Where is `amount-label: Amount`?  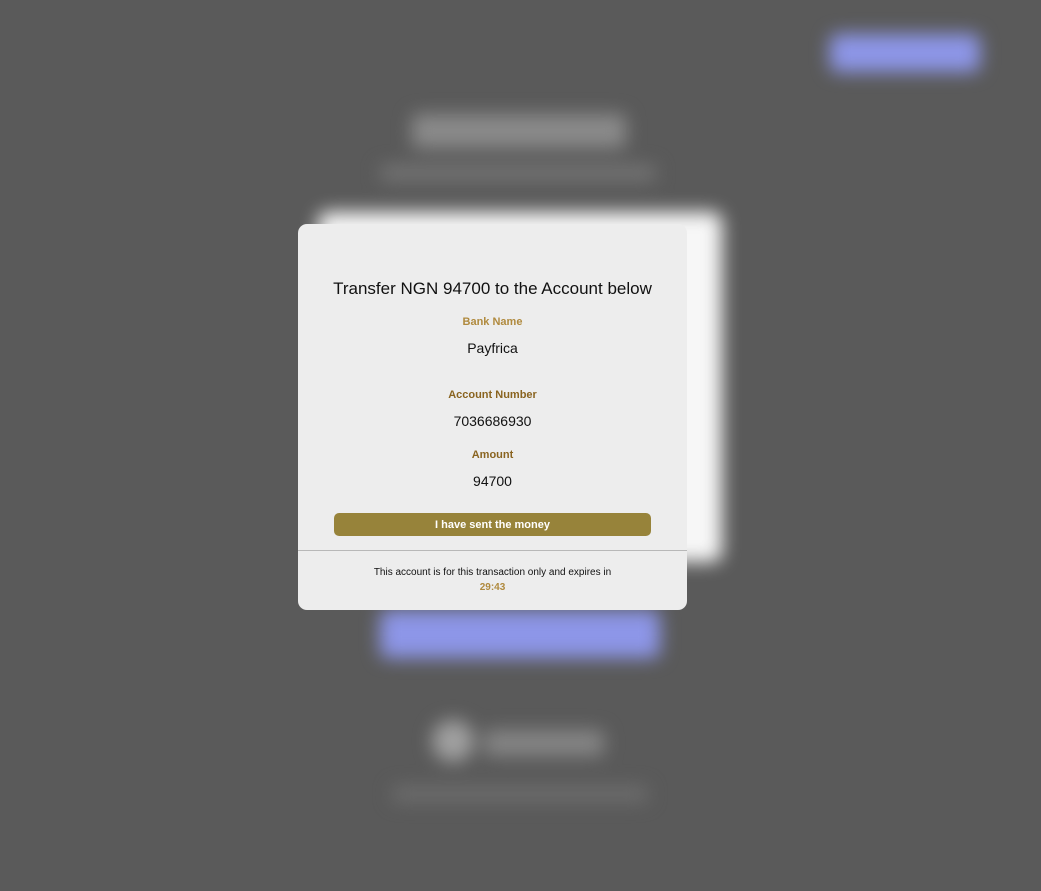
amount-label: Amount is located at coordinates (492, 455).